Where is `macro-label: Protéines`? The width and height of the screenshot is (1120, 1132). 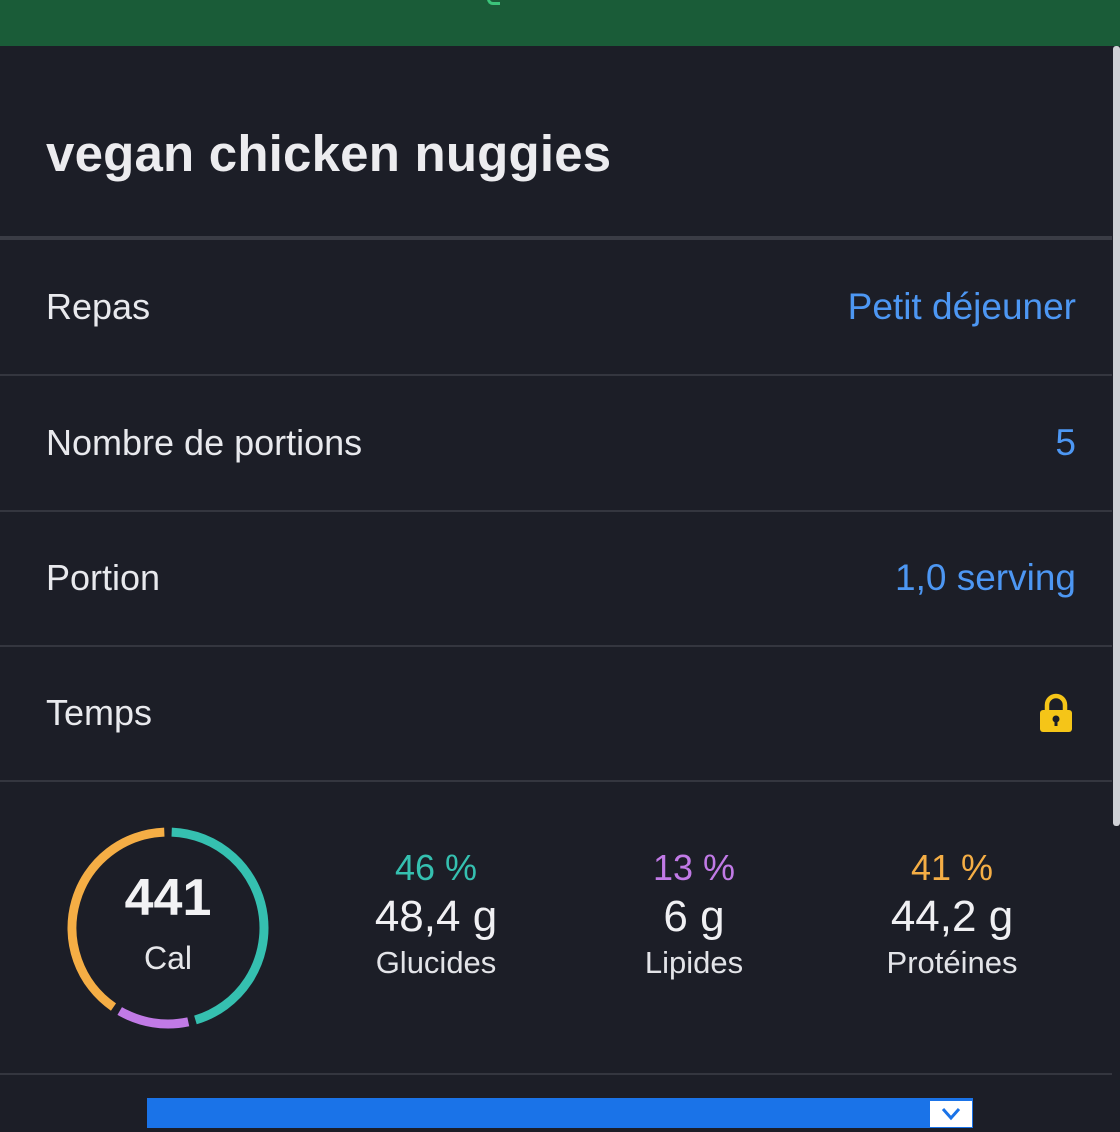 macro-label: Protéines is located at coordinates (952, 962).